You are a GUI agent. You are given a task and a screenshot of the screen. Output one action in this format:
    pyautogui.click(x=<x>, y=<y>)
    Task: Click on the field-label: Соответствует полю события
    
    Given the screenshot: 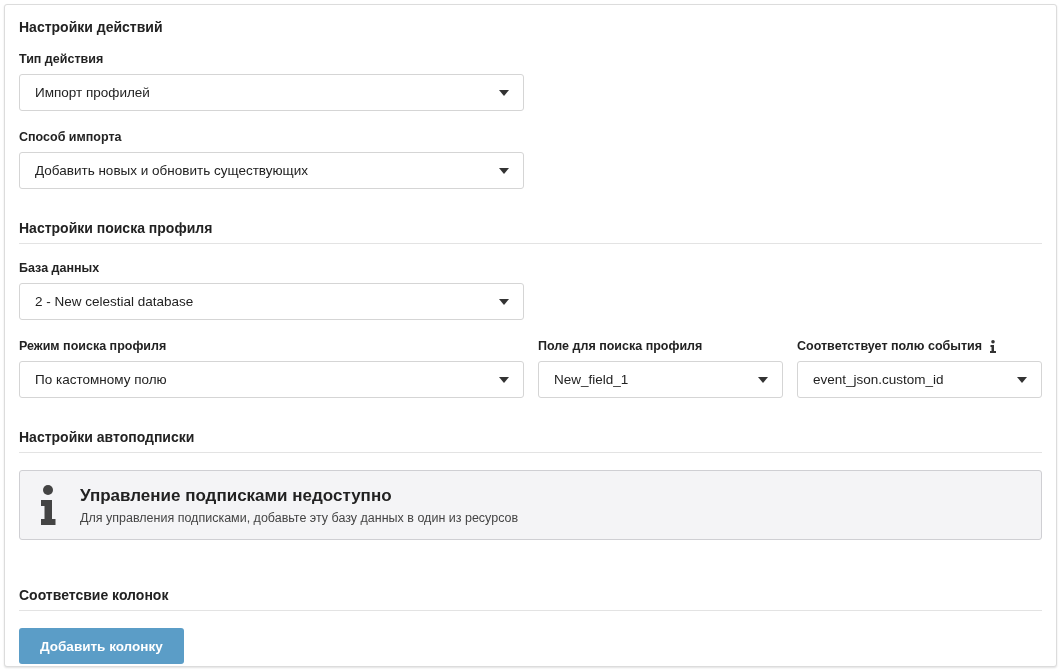 What is the action you would take?
    pyautogui.click(x=890, y=346)
    